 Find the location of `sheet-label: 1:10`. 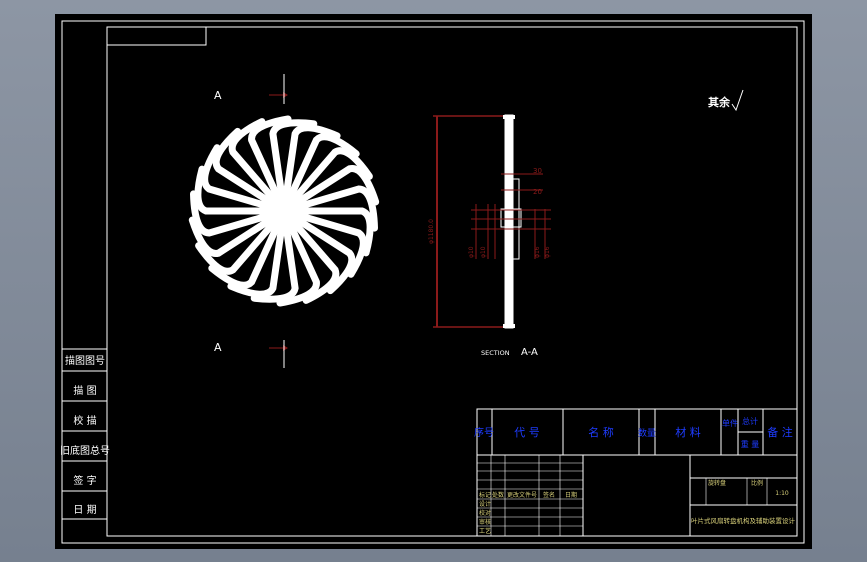

sheet-label: 1:10 is located at coordinates (782, 493).